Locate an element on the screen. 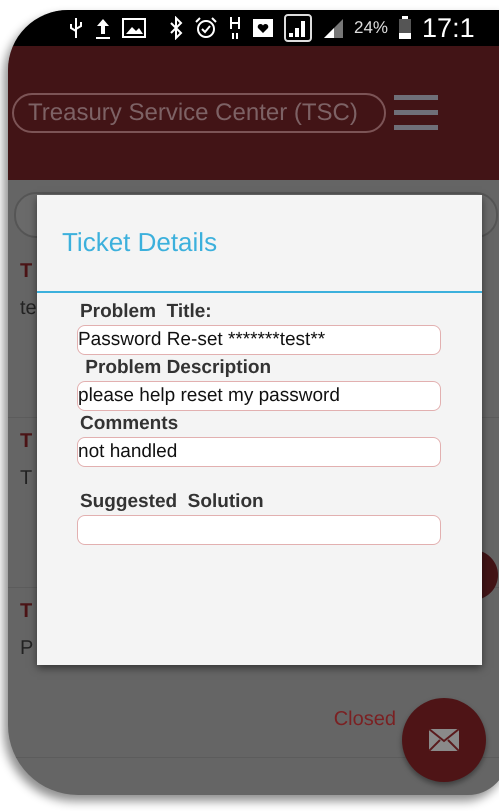 This screenshot has height=811, width=499. alarm-clock-icon is located at coordinates (206, 28).